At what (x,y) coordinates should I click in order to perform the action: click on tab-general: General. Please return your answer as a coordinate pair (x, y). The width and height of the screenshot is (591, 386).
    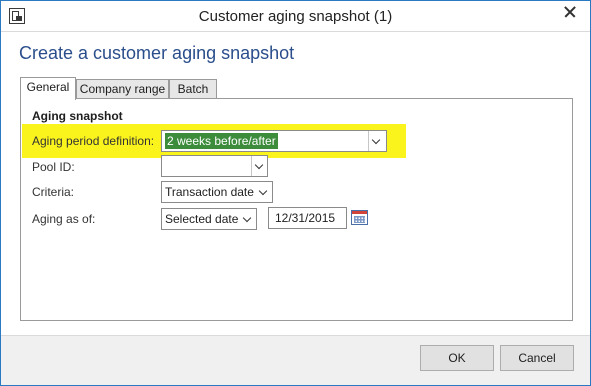
    Looking at the image, I should click on (48, 88).